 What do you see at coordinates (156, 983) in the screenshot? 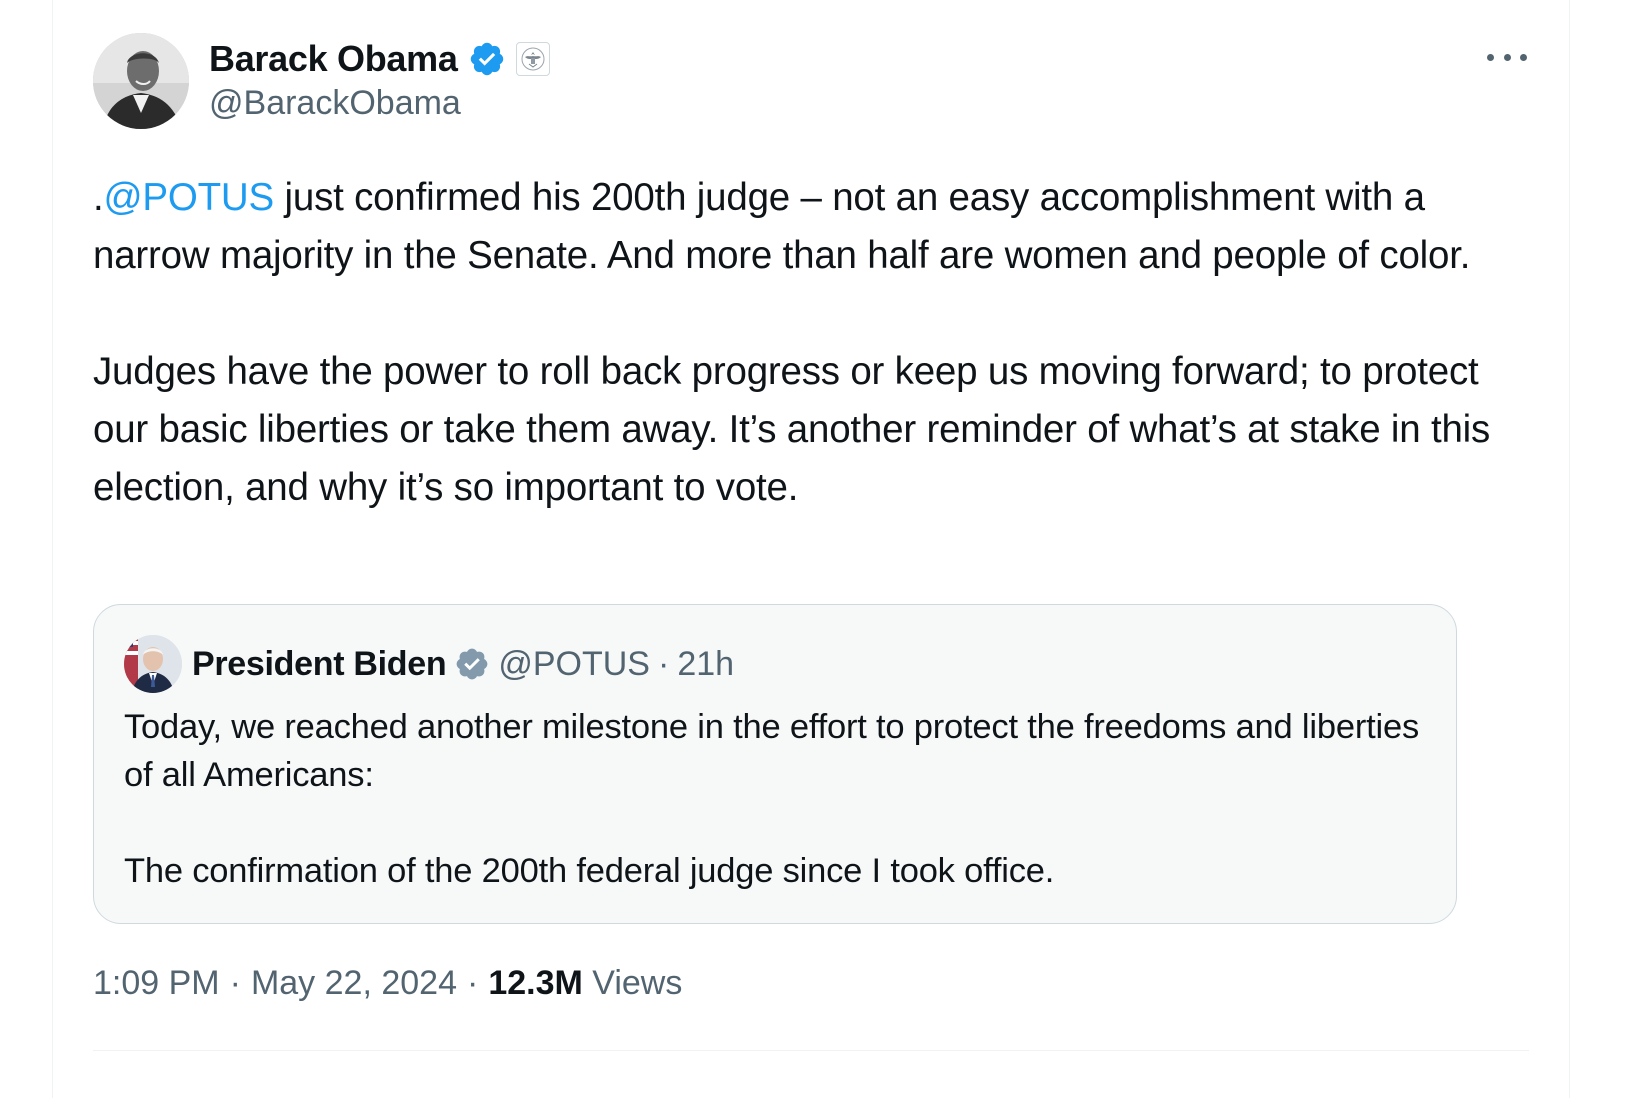
I see `tweet-time: 1:09 PM` at bounding box center [156, 983].